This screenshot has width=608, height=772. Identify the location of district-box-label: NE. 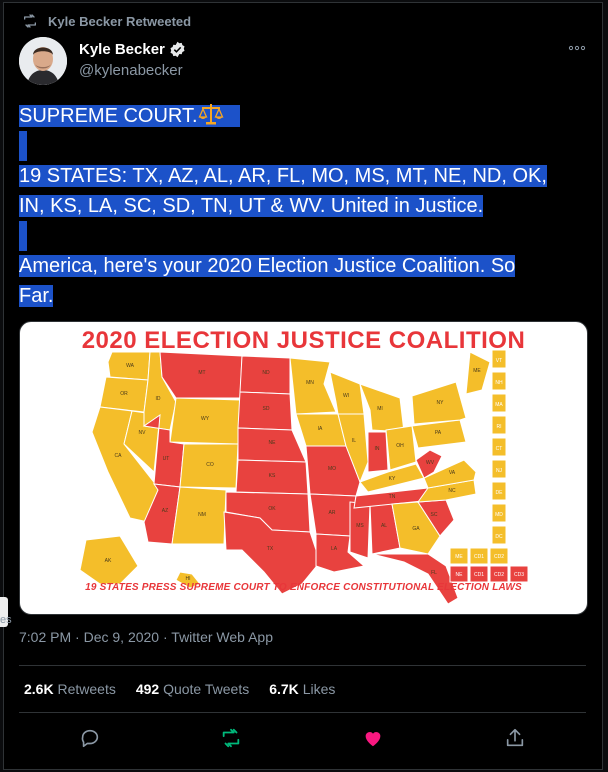
(460, 575).